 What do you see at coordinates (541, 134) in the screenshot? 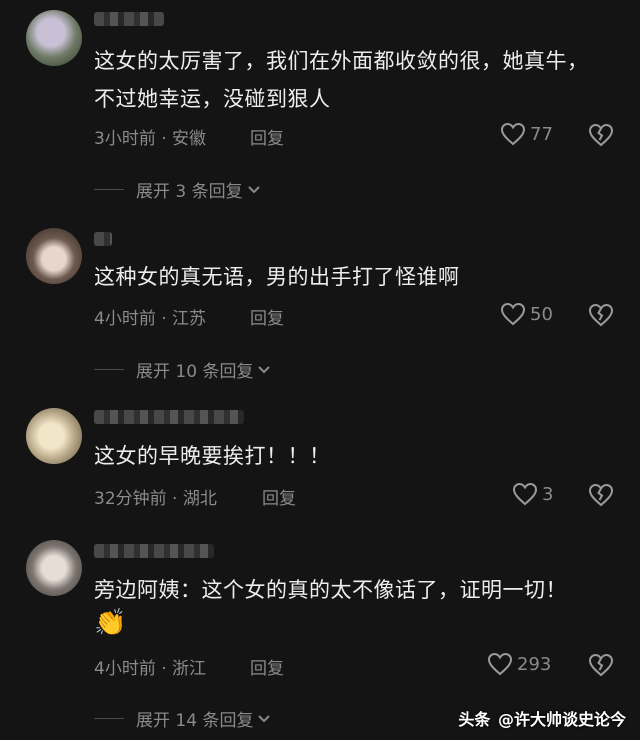
I see `like-count: 77` at bounding box center [541, 134].